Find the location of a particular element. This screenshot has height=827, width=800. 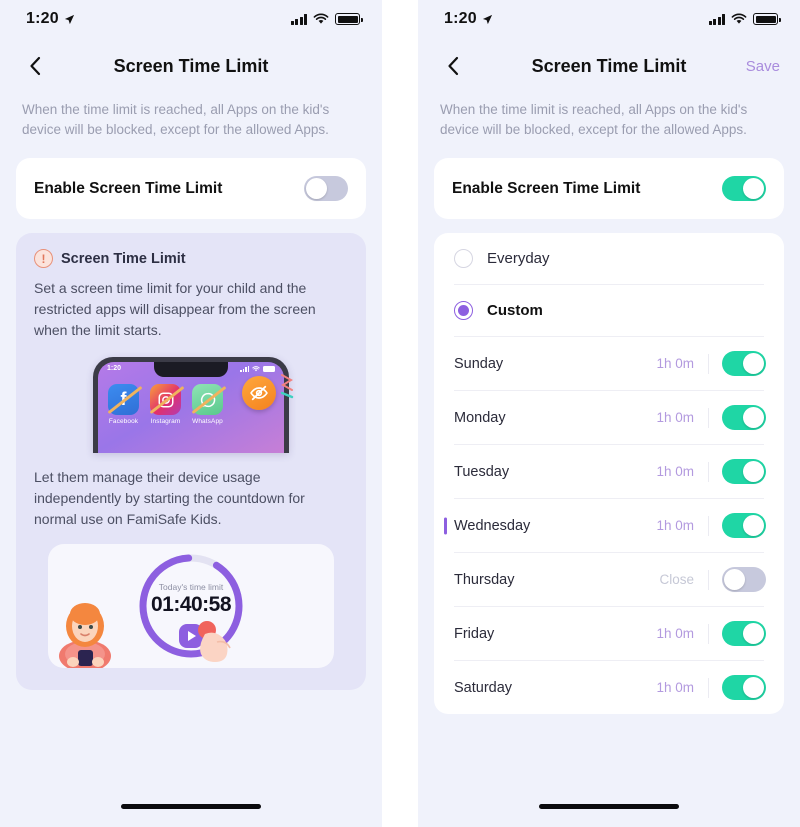

mockup-device-frame: 1:20 Facebook Instagram WhatsApp is located at coordinates (193, 405).